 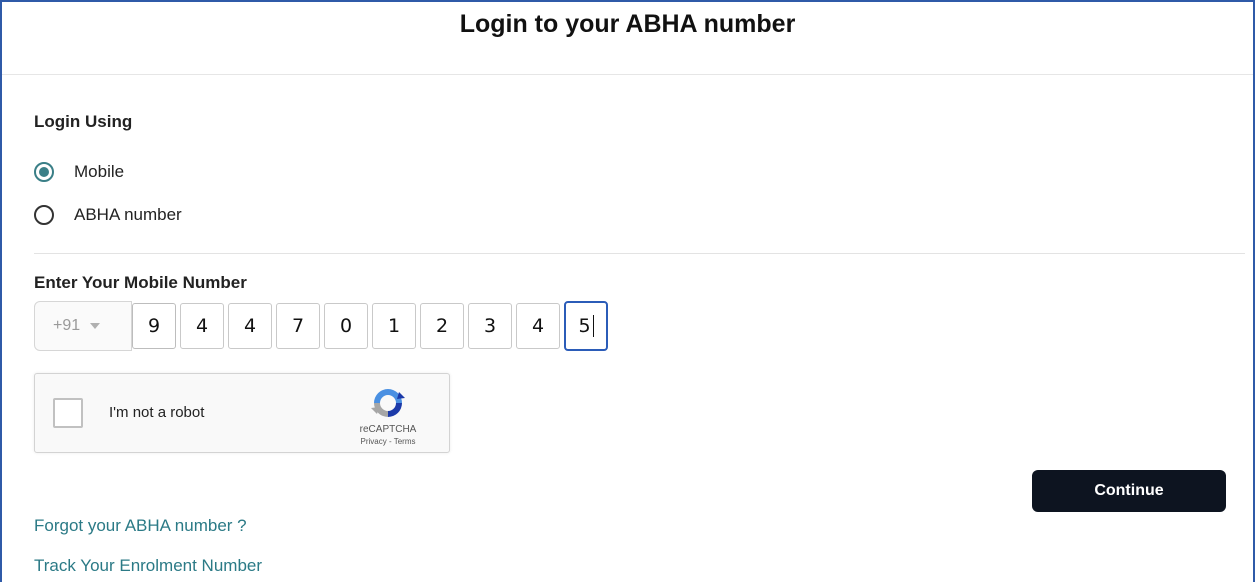 I want to click on track-enrolment-number-link: Track Your Enrolment Number, so click(x=148, y=566).